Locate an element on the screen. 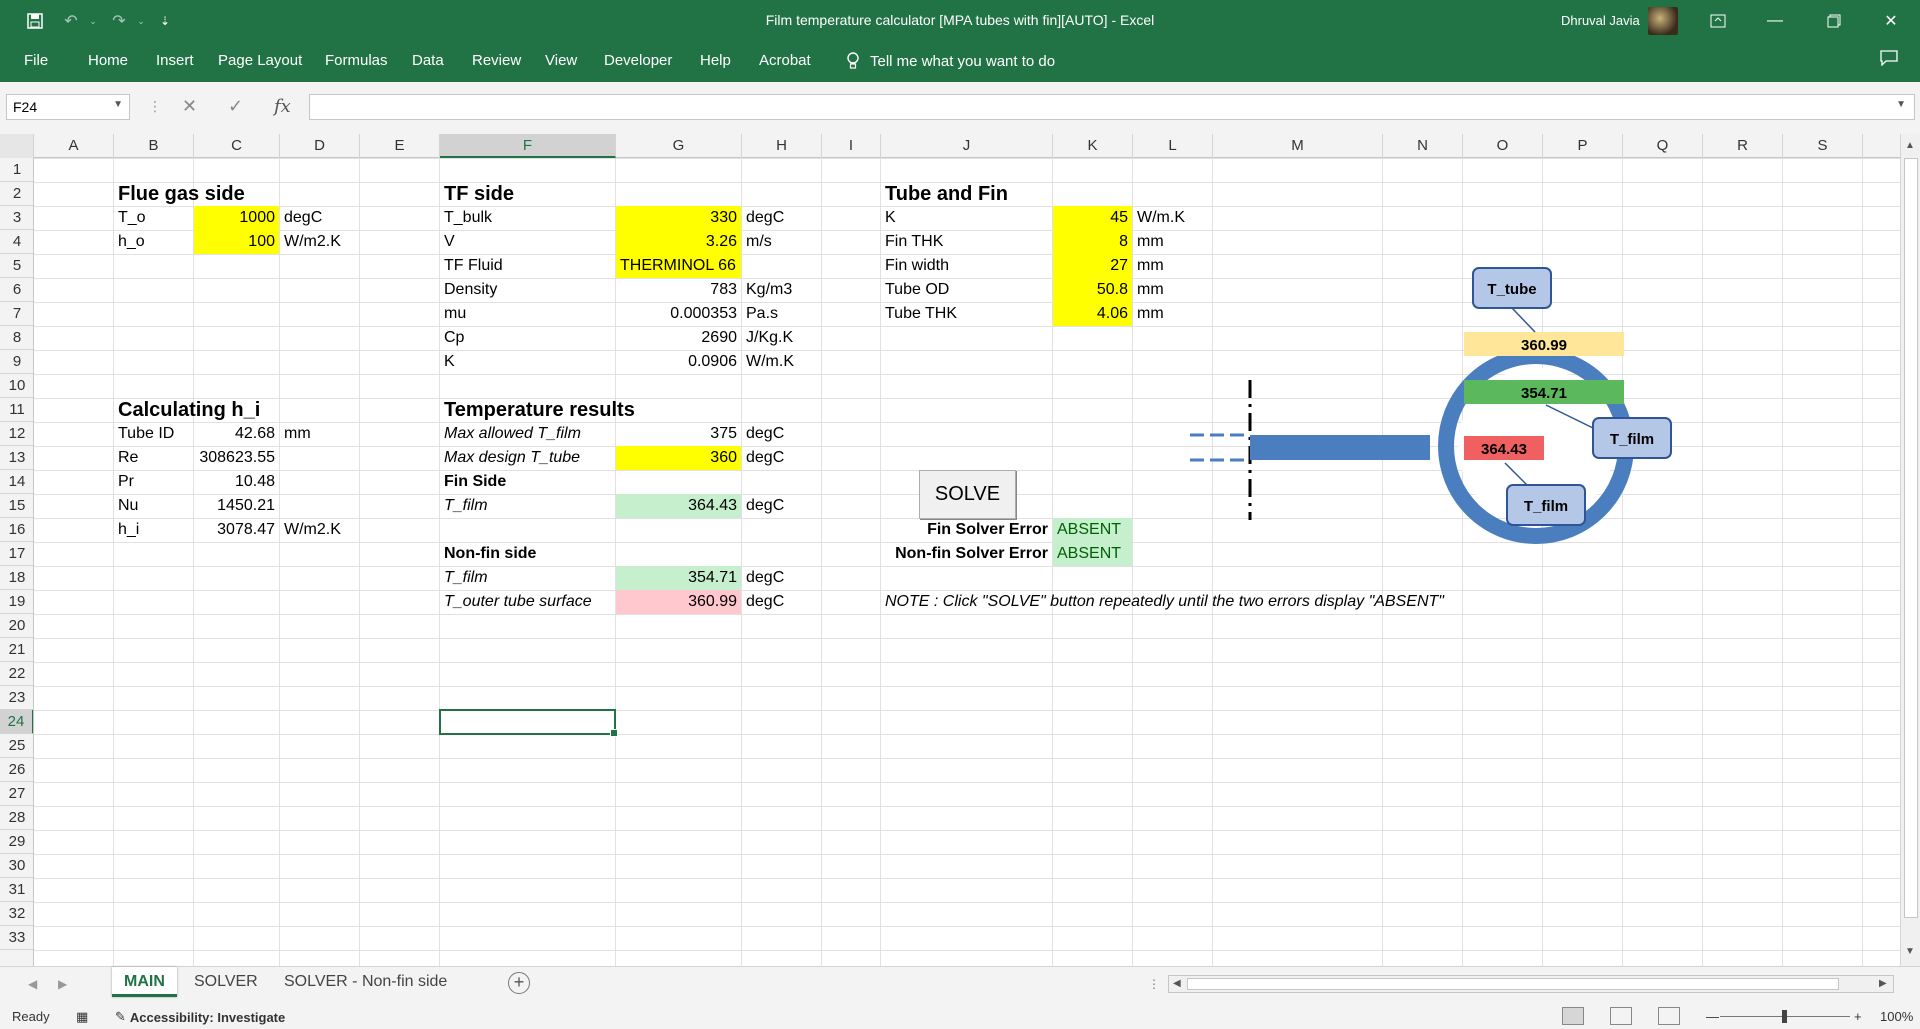 Image resolution: width=1920 pixels, height=1029 pixels. column-header: K is located at coordinates (1093, 146).